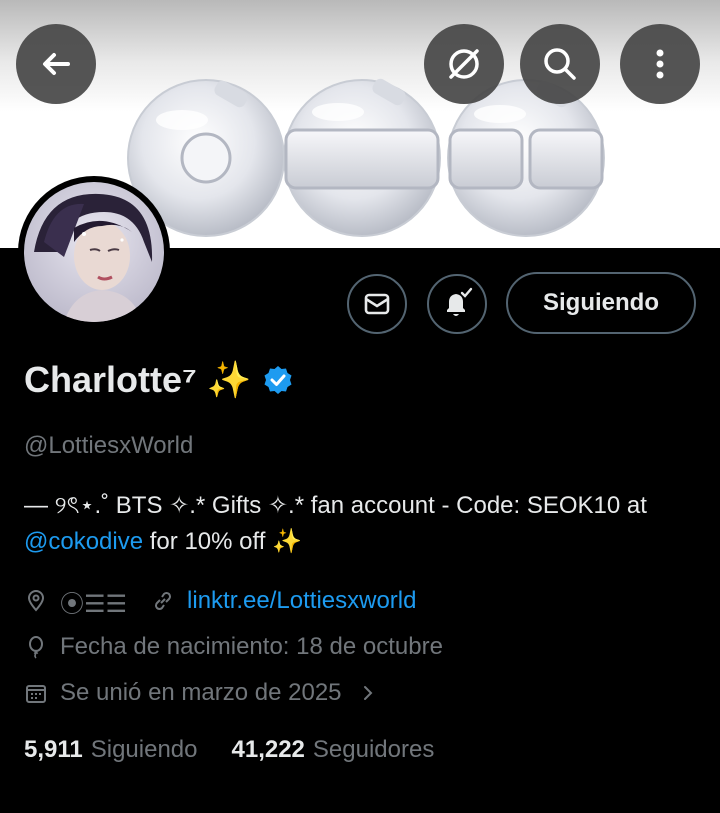 Image resolution: width=720 pixels, height=813 pixels. What do you see at coordinates (144, 749) in the screenshot?
I see `following-label: Siguiendo` at bounding box center [144, 749].